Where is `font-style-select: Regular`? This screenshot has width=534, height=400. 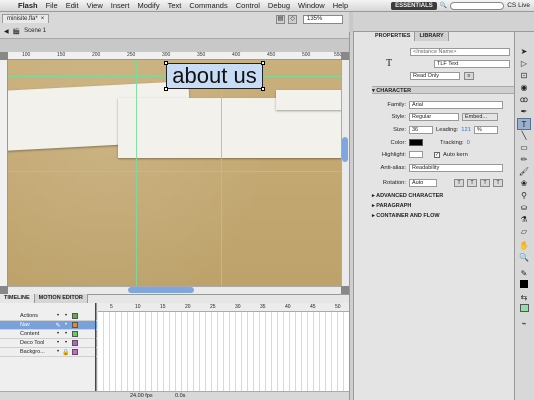 font-style-select: Regular is located at coordinates (434, 117).